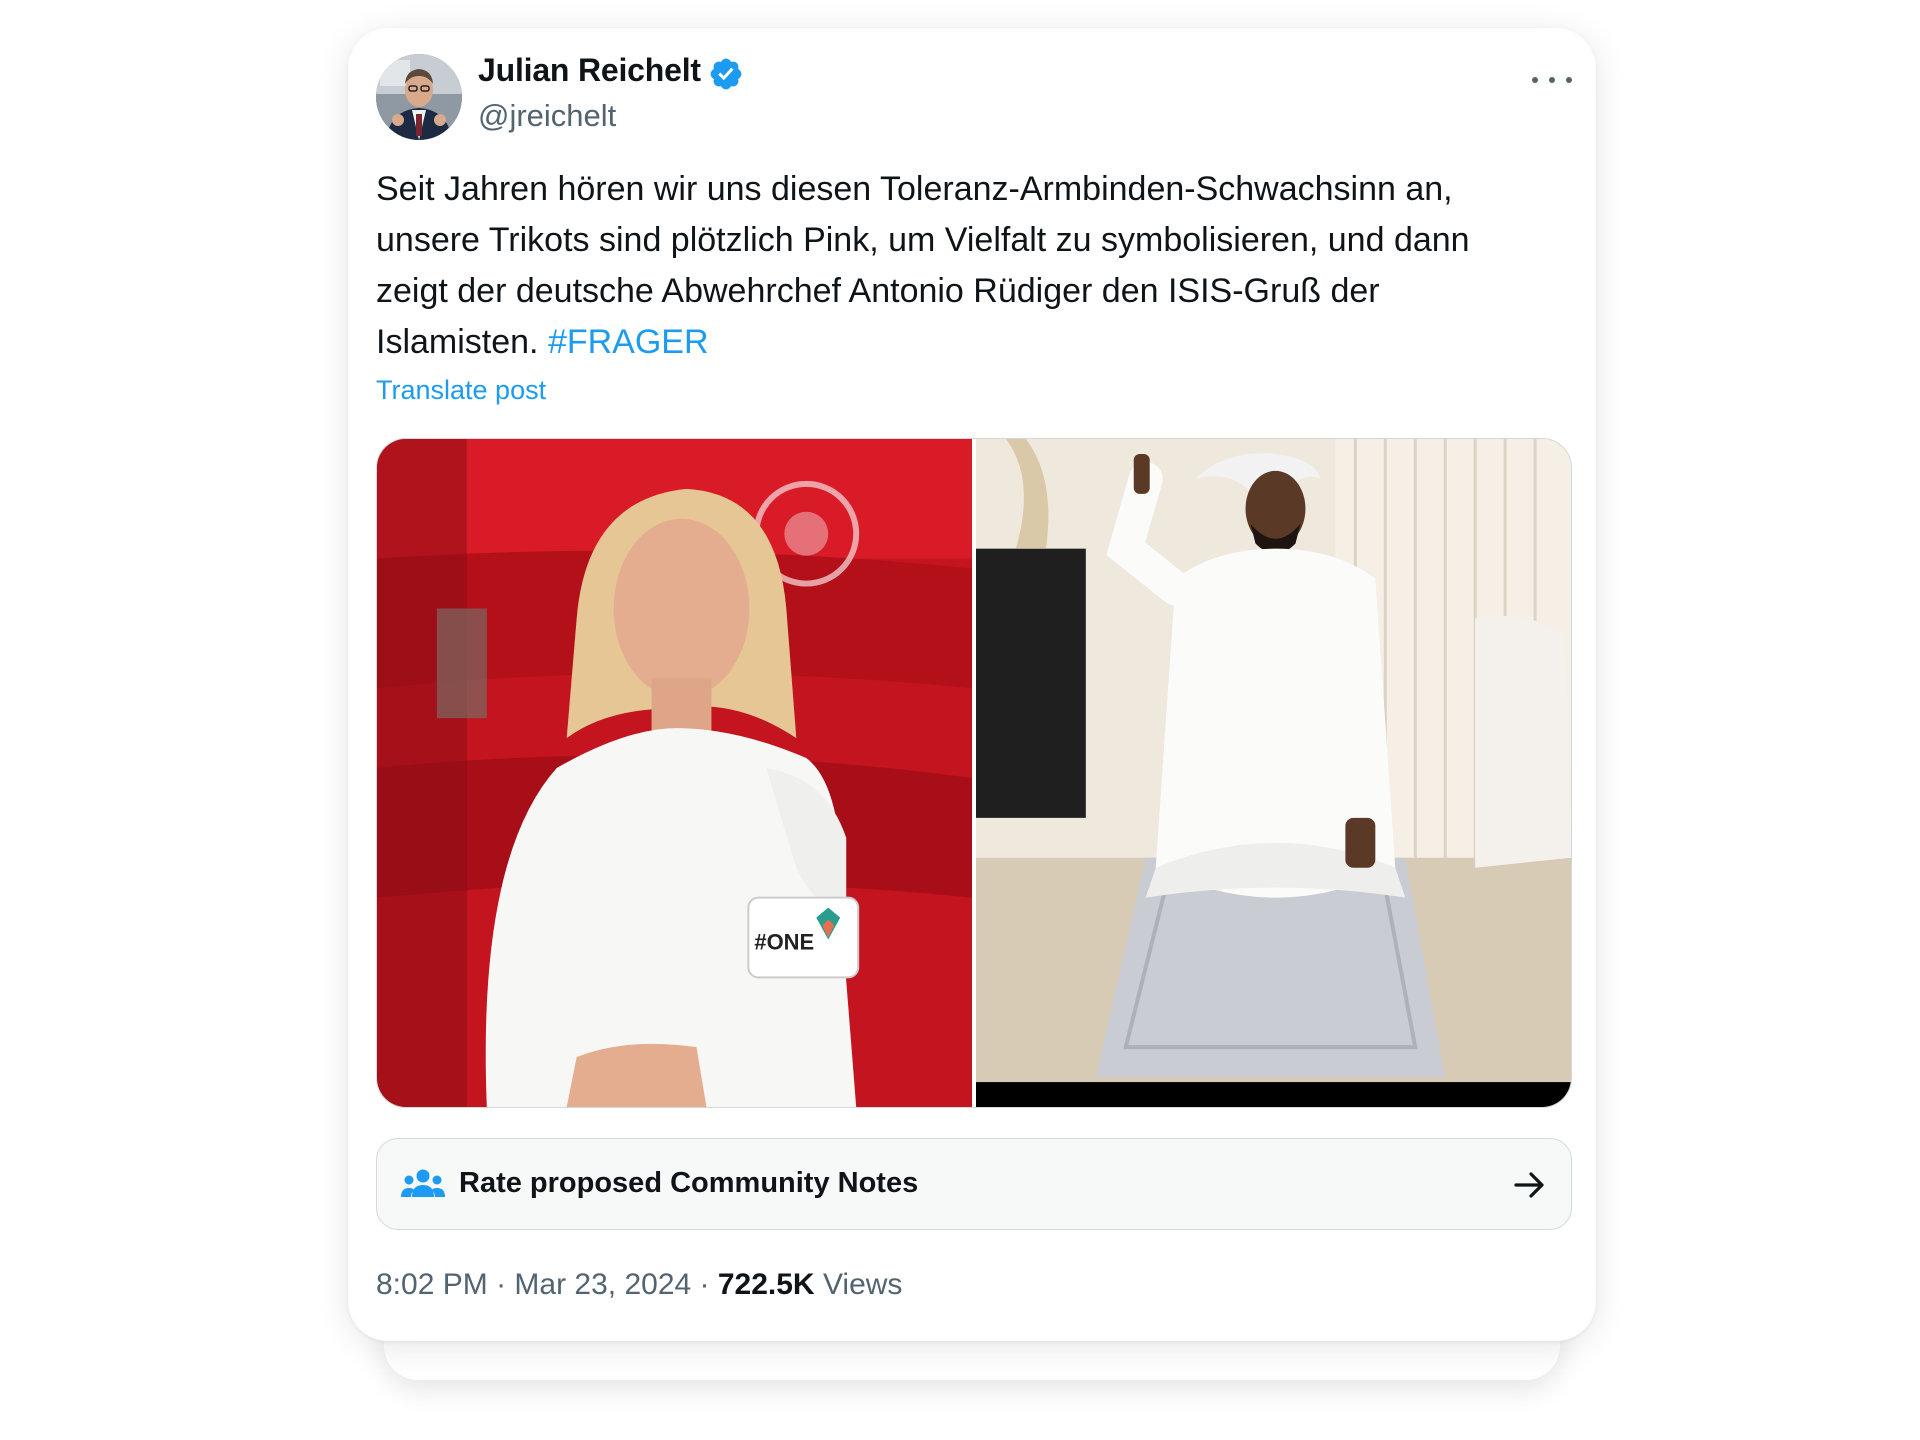  Describe the element at coordinates (726, 74) in the screenshot. I see `verified-badge-icon` at that location.